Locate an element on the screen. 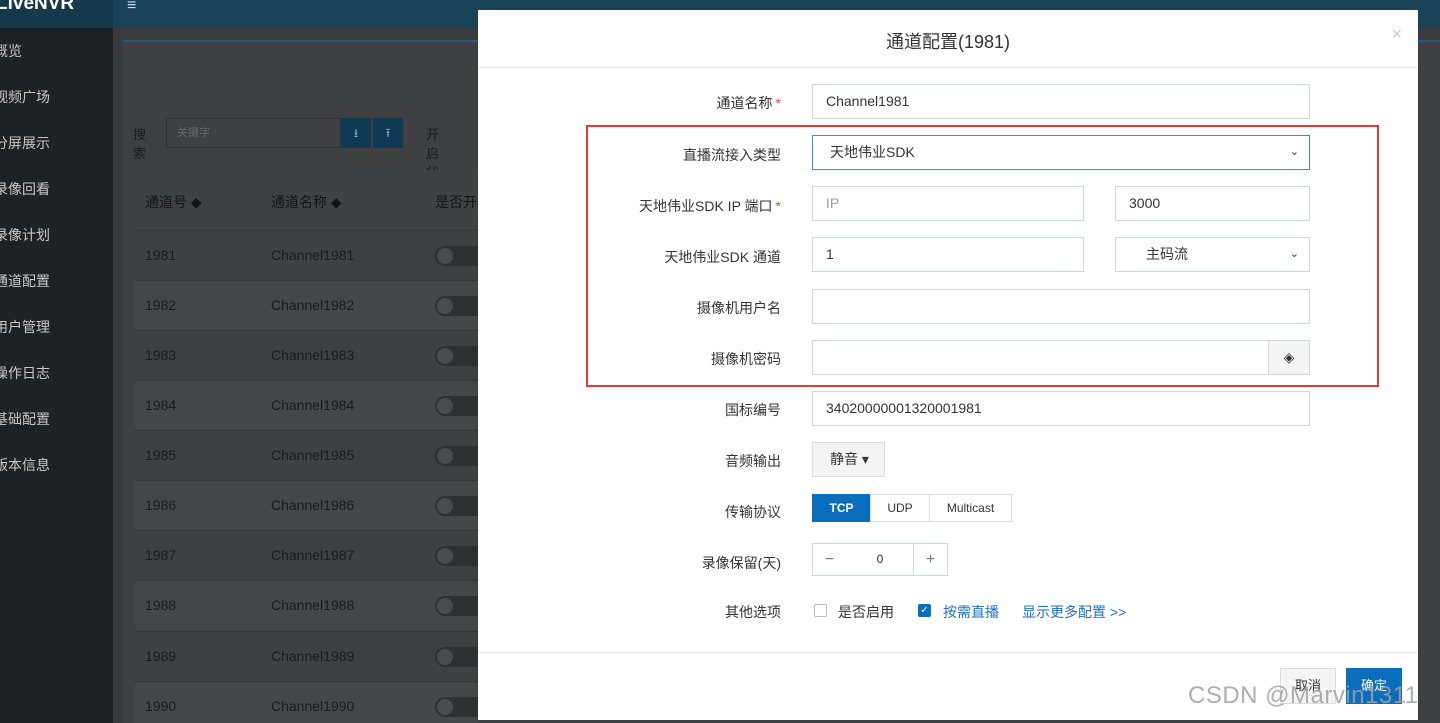 This screenshot has width=1440, height=723. protocol-tcp-button: TCP is located at coordinates (841, 508).